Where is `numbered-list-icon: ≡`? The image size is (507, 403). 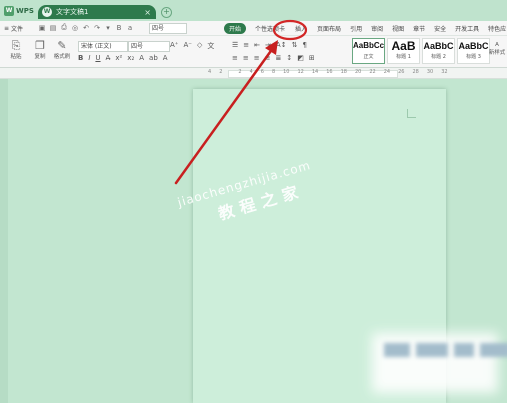
numbered-list-icon: ≡ is located at coordinates (246, 45).